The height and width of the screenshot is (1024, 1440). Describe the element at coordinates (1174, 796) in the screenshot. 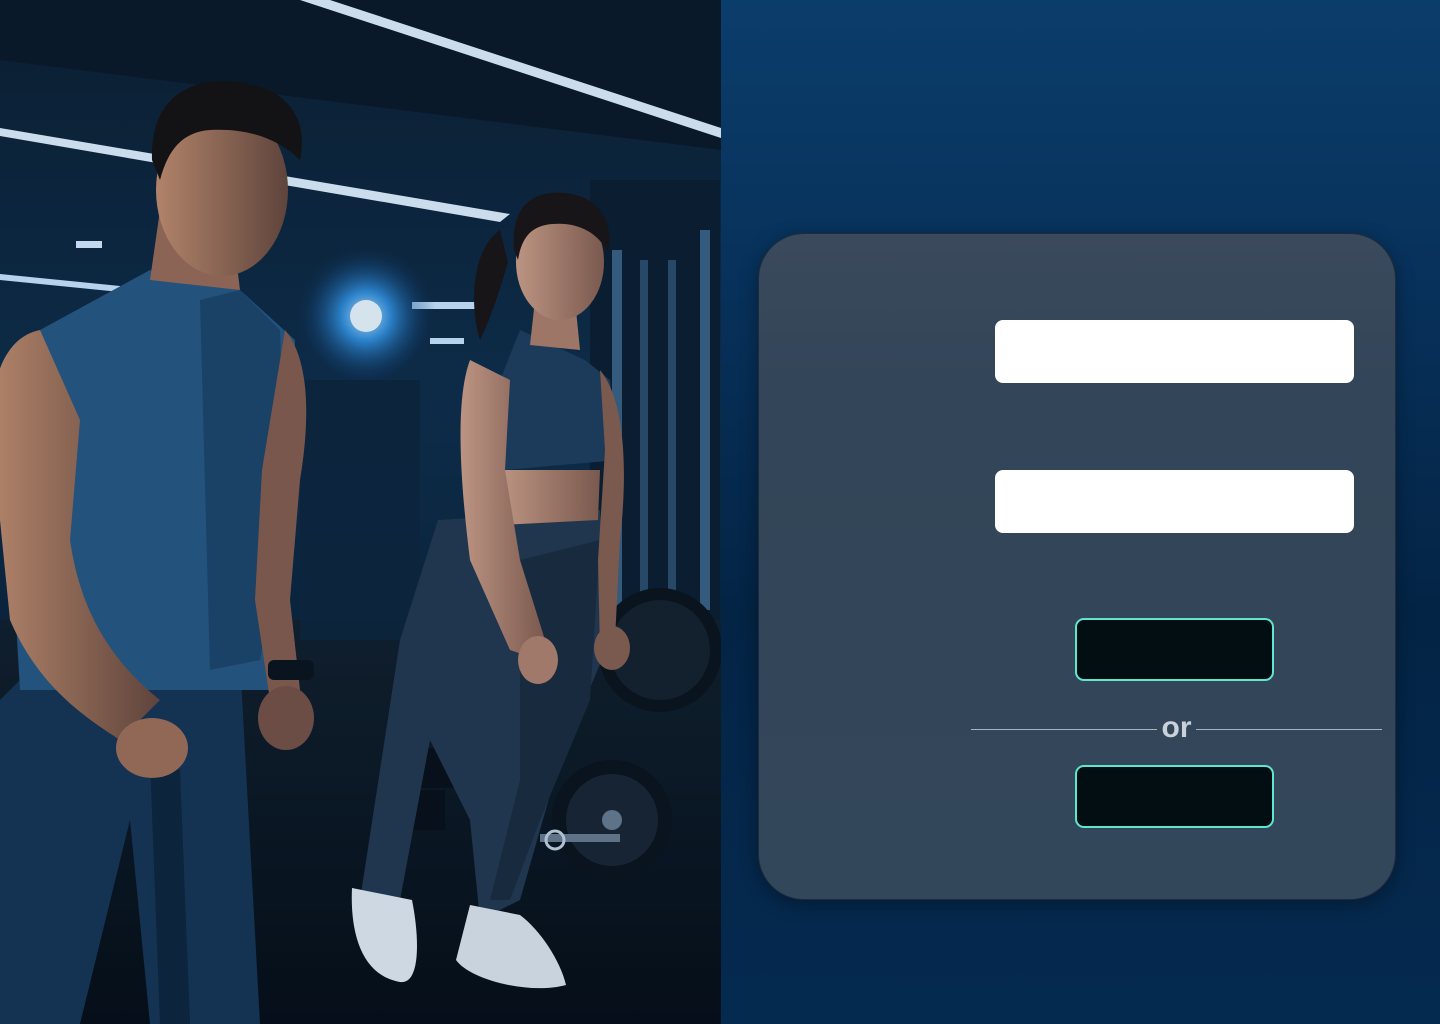

I see `alternative-login-button` at that location.